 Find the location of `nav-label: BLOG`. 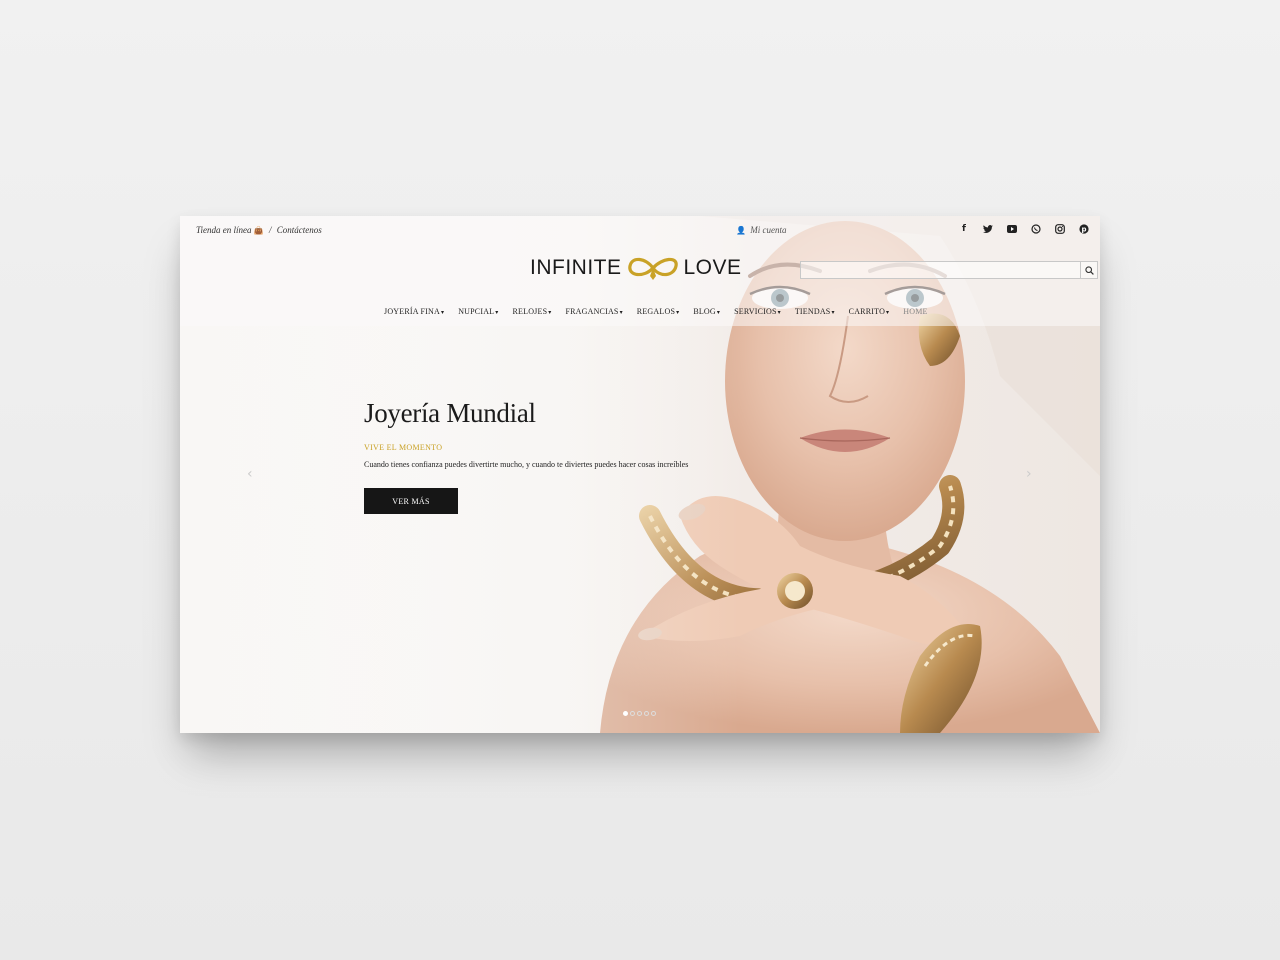

nav-label: BLOG is located at coordinates (704, 311).